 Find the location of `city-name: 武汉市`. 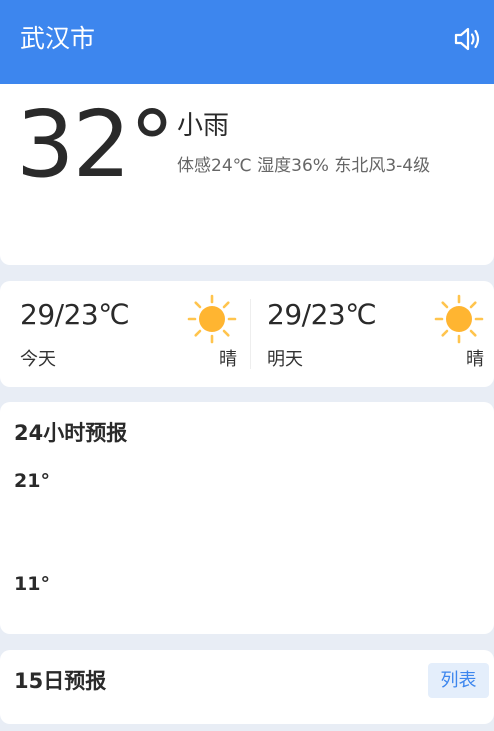

city-name: 武汉市 is located at coordinates (57, 39).